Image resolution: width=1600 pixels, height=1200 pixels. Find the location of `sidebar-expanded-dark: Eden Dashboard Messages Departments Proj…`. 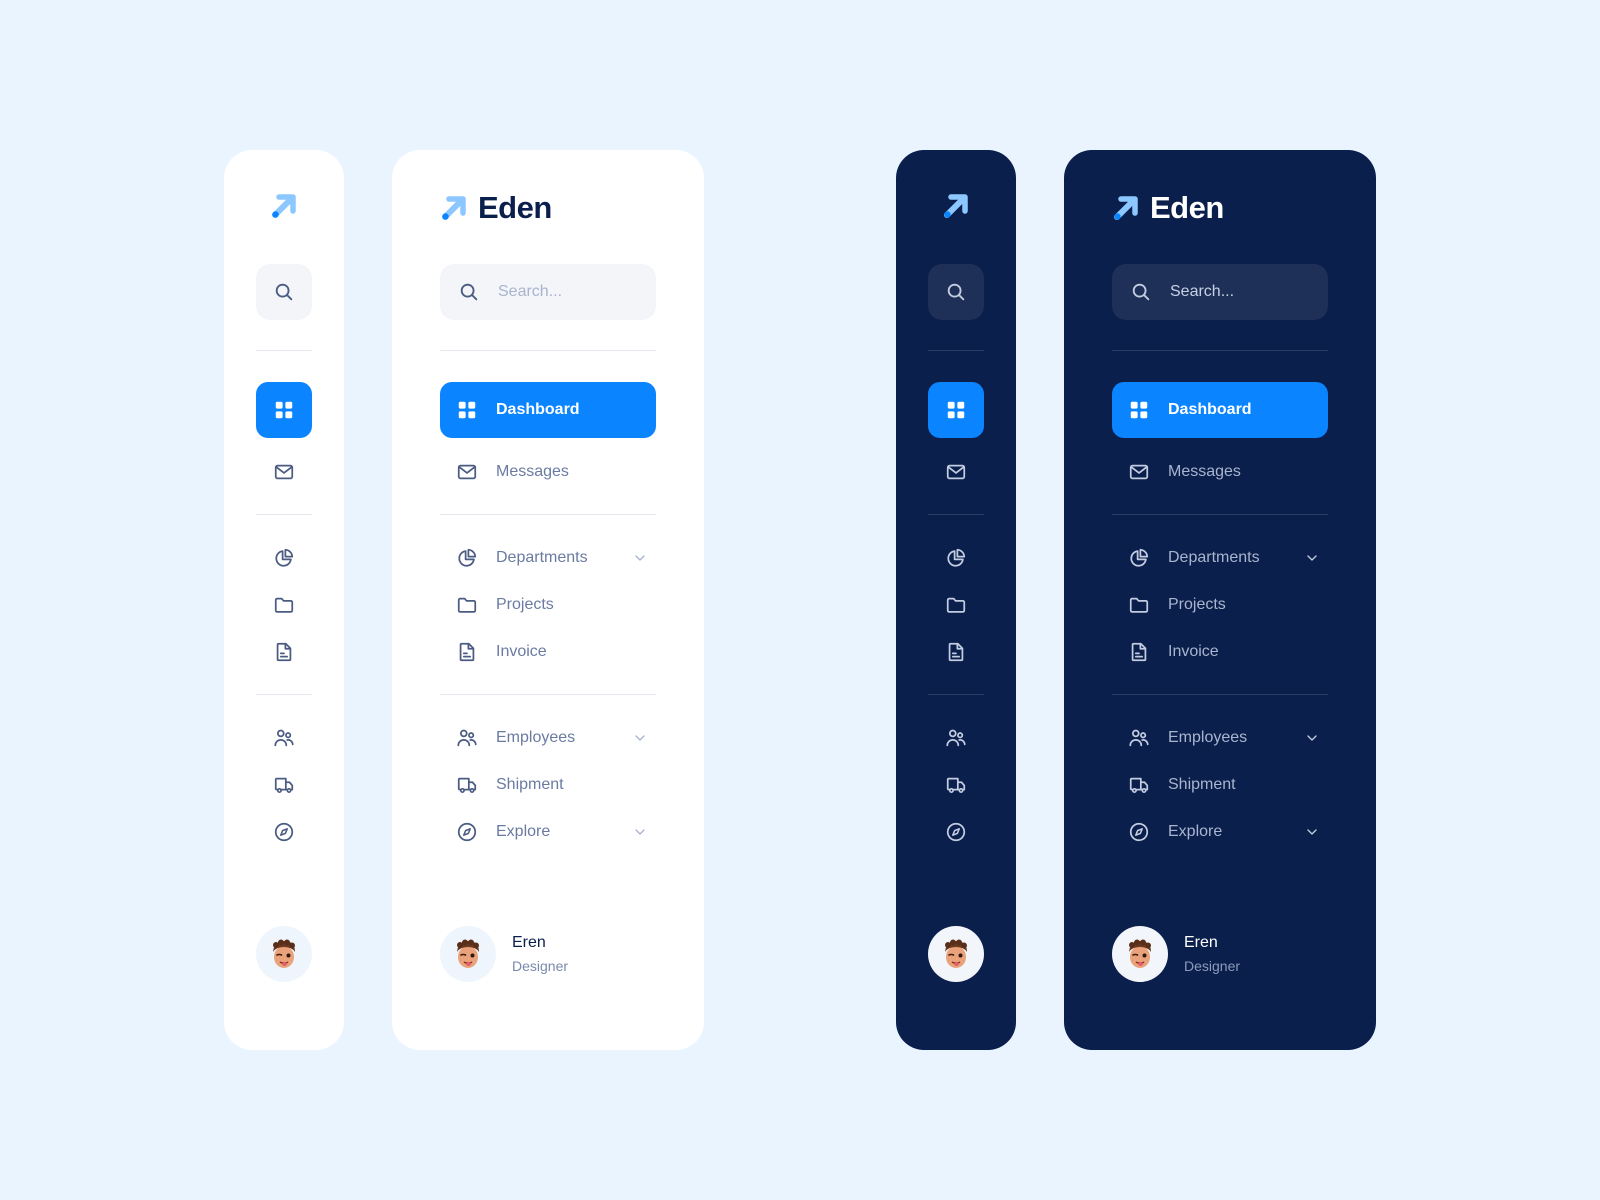

sidebar-expanded-dark: Eden Dashboard Messages Departments Proj… is located at coordinates (1220, 600).